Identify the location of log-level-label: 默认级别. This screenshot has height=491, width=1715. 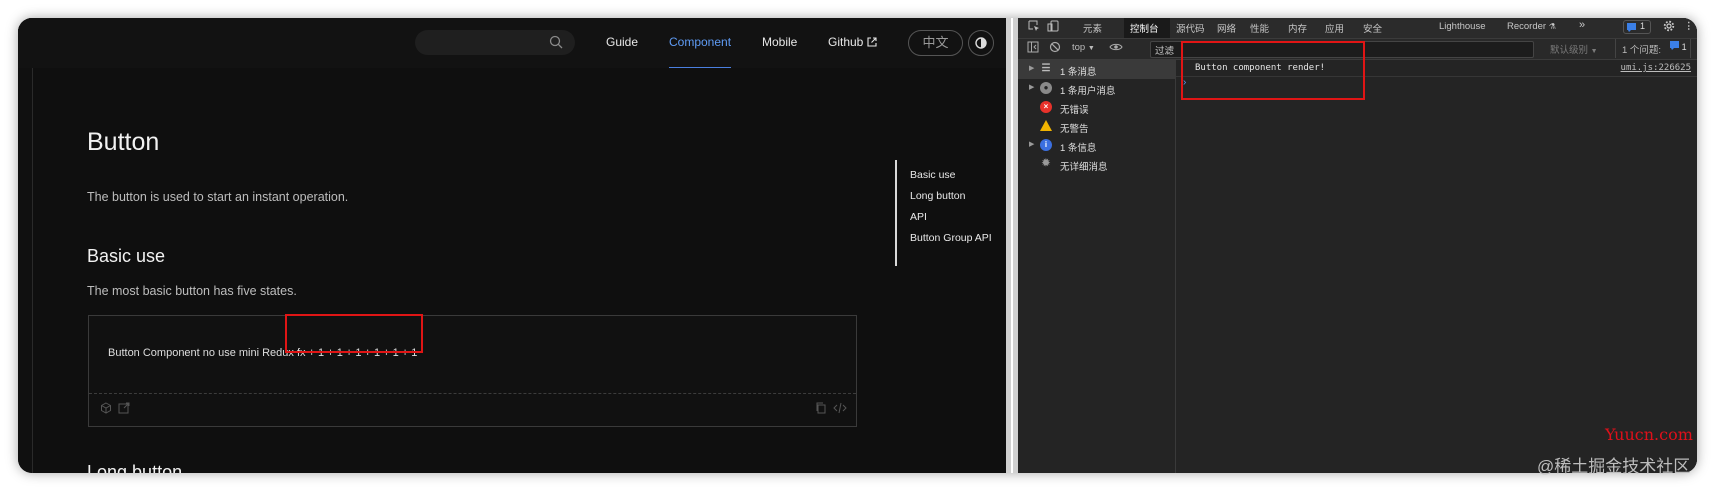
(1569, 50).